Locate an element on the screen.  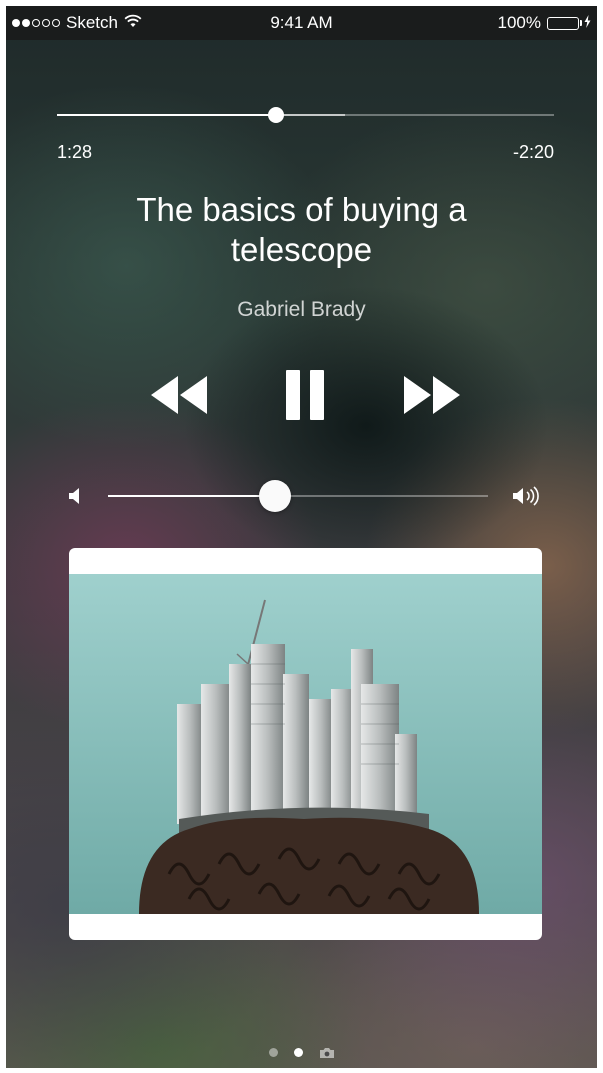
fast-forward-icon is located at coordinates (432, 395).